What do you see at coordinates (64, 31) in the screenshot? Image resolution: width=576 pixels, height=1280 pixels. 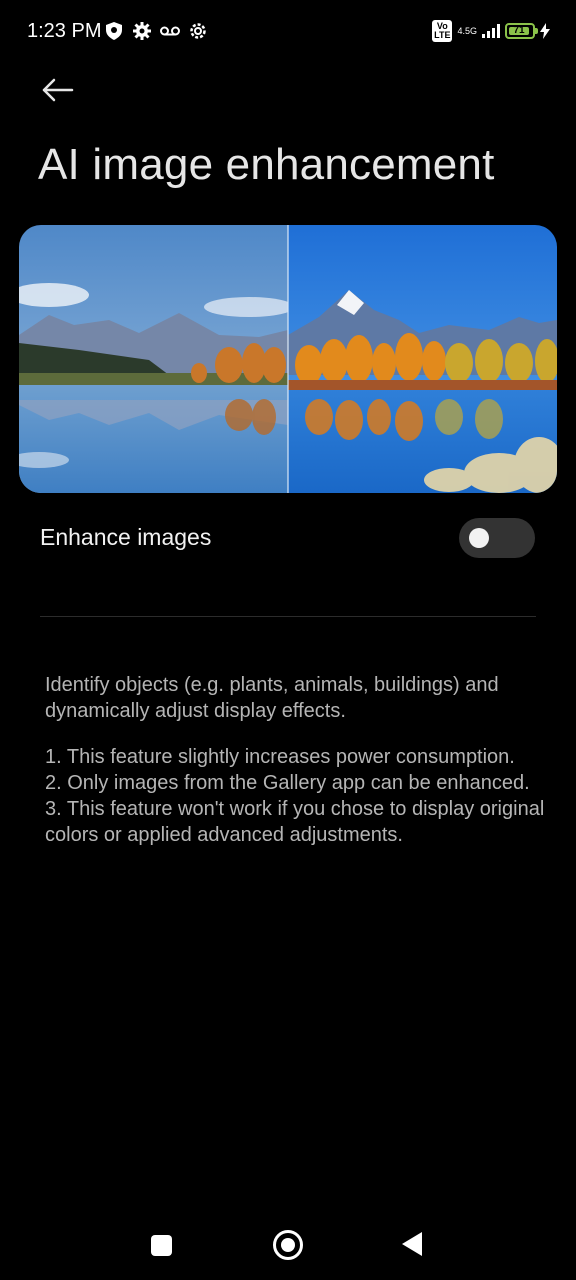 I see `status-time: 1:23 PM` at bounding box center [64, 31].